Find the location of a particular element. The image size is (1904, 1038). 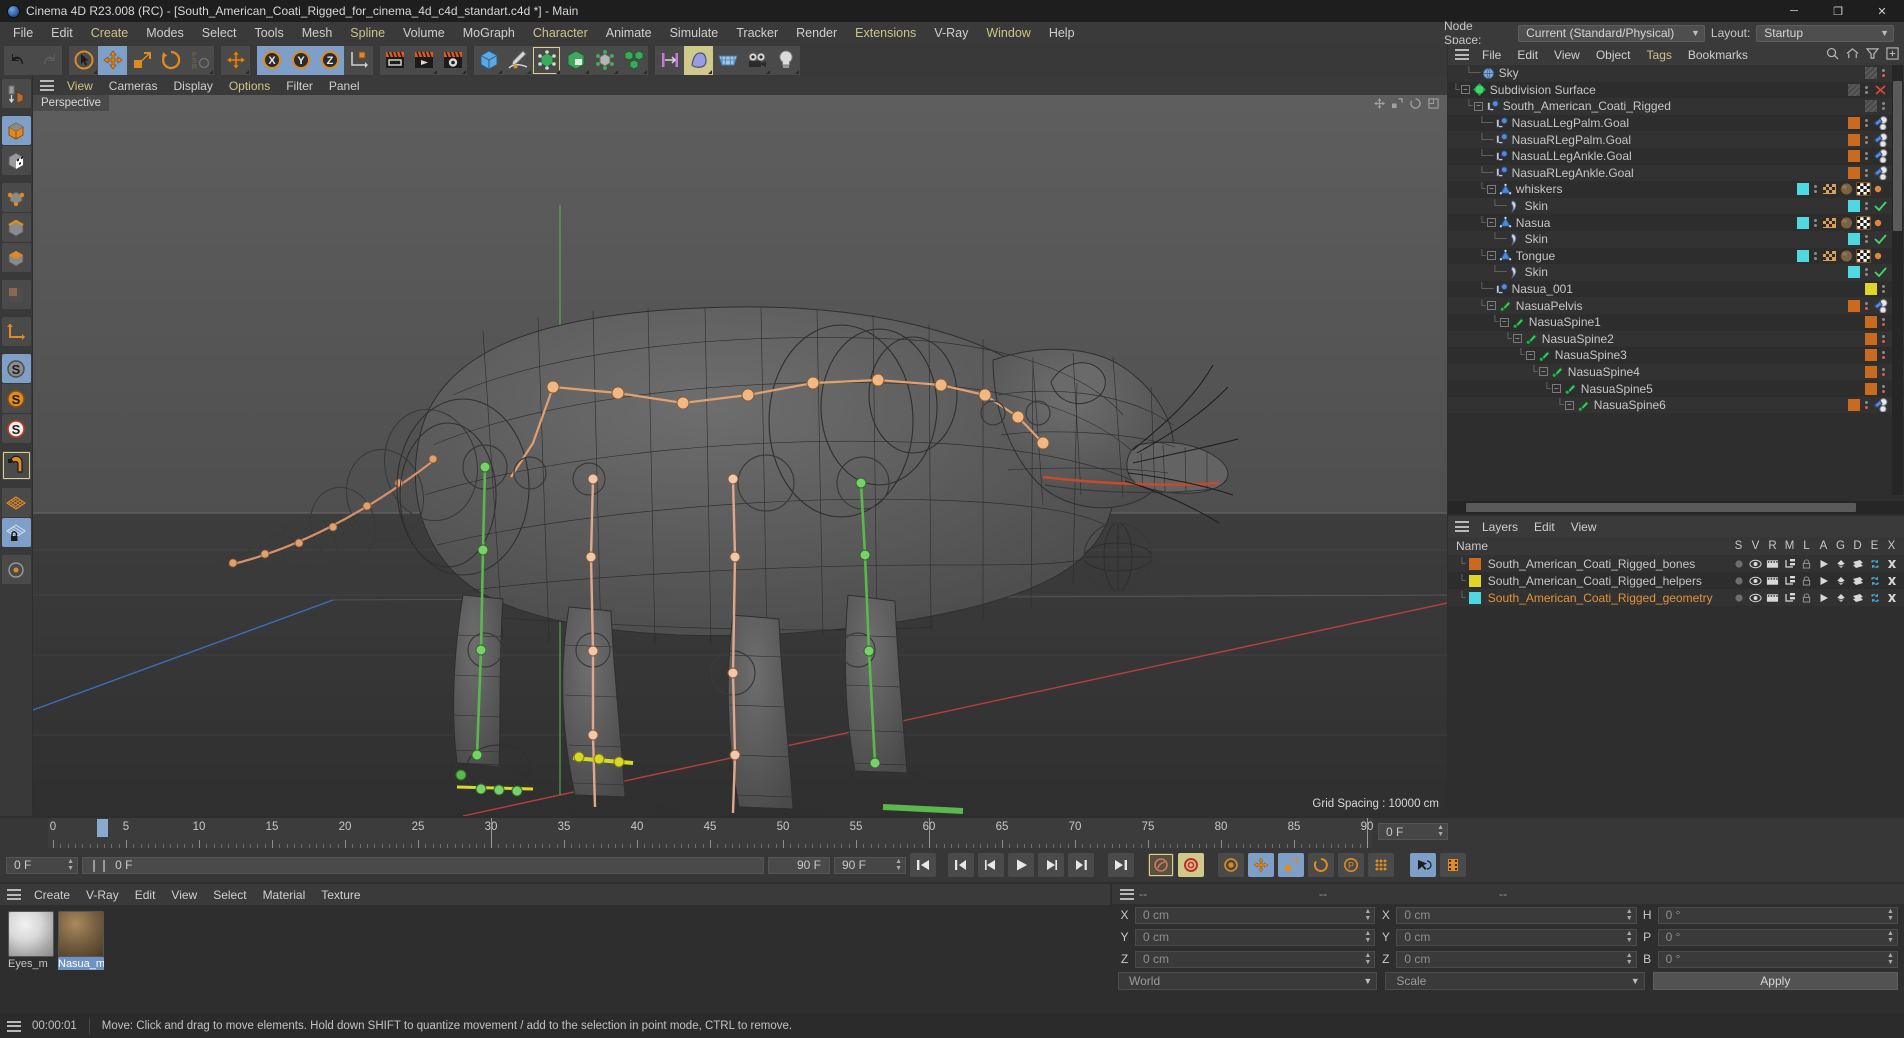

menu-item-tools: Tools is located at coordinates (269, 33).